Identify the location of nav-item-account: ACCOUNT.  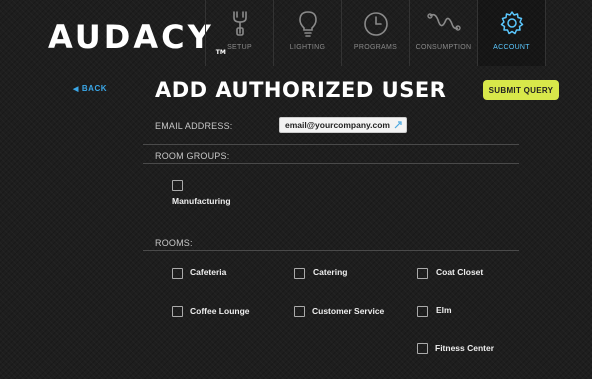
(511, 33).